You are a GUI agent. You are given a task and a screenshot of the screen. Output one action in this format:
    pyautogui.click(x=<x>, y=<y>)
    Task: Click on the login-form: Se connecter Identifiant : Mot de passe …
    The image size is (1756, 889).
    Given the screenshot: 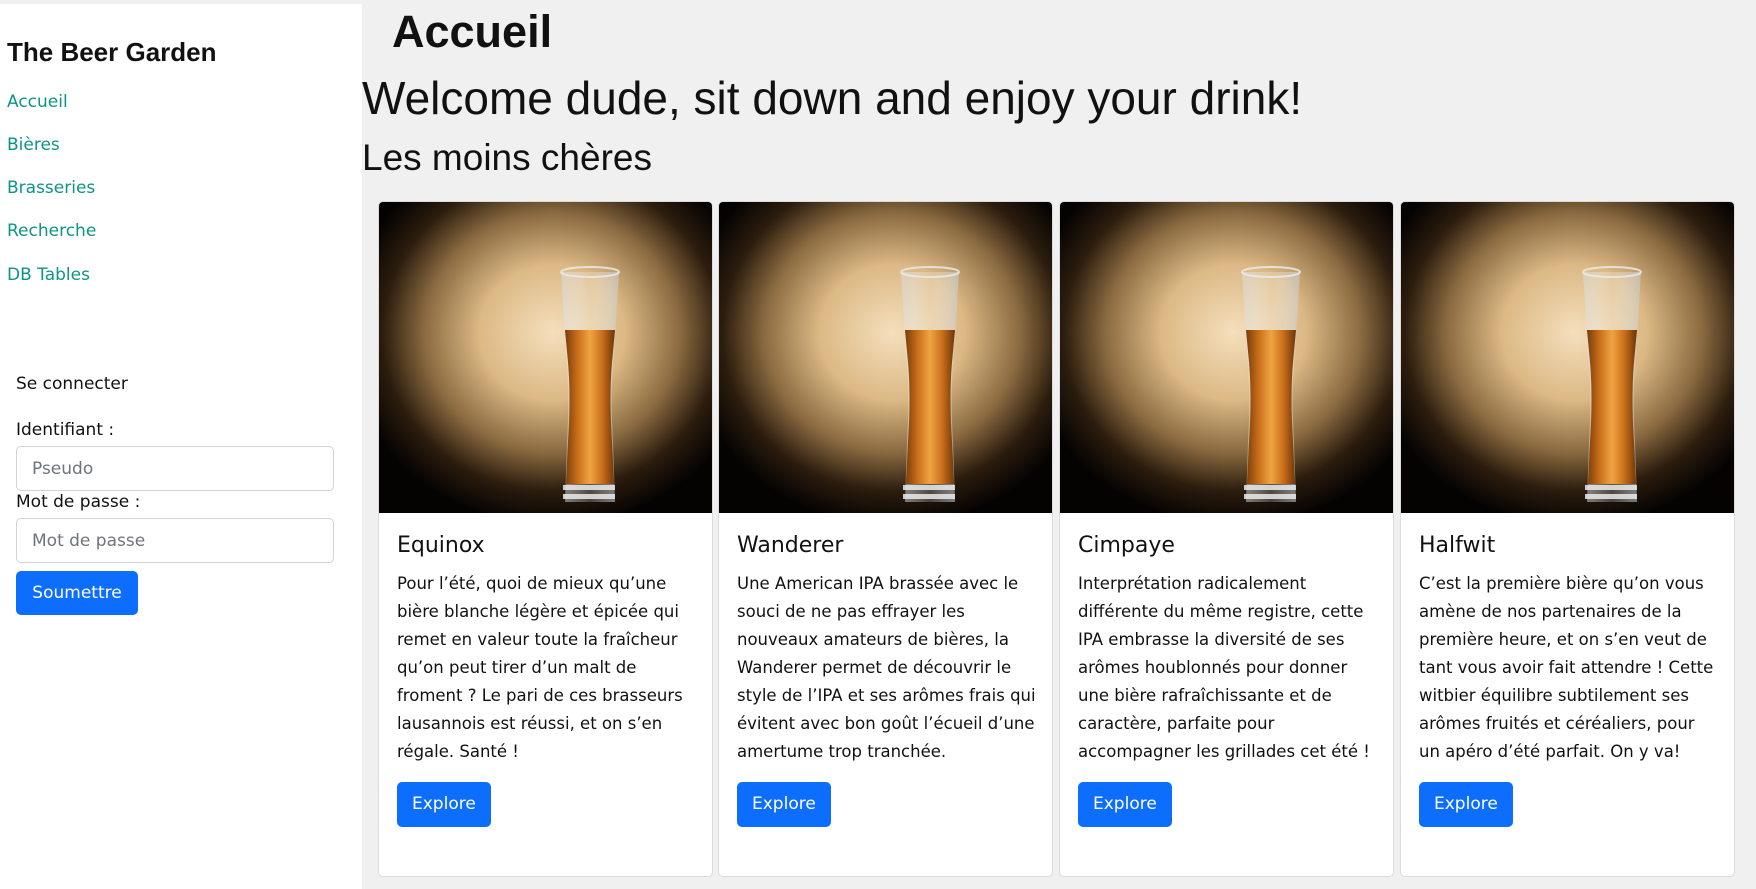 What is the action you would take?
    pyautogui.click(x=175, y=493)
    